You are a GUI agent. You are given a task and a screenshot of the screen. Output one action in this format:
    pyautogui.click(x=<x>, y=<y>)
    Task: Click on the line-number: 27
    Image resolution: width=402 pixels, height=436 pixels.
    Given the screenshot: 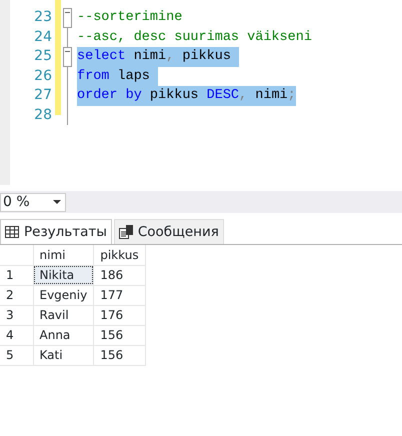 What is the action you would take?
    pyautogui.click(x=42, y=95)
    